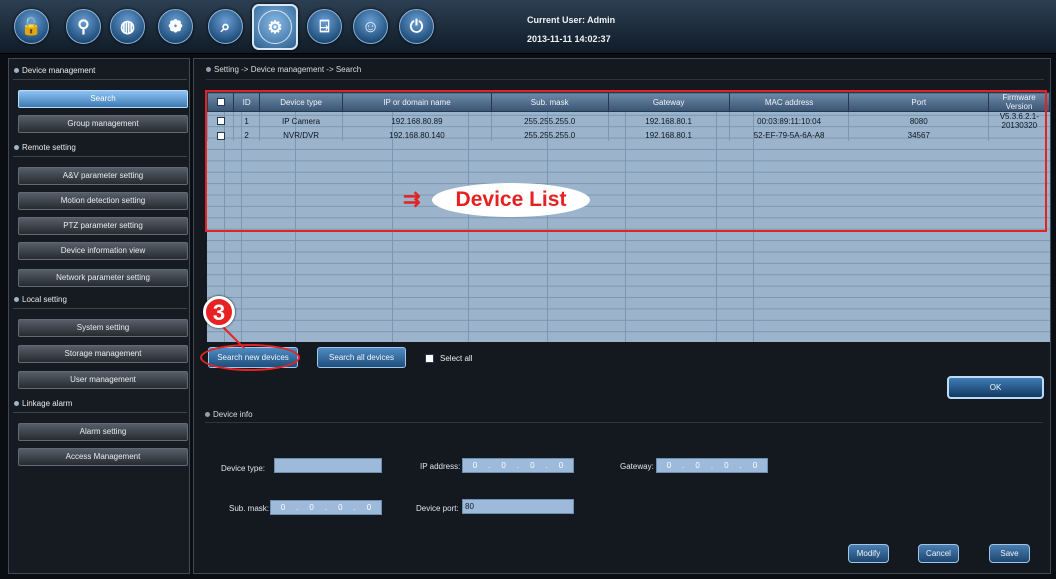 The width and height of the screenshot is (1056, 579). I want to click on globe-icon: ◍, so click(127, 26).